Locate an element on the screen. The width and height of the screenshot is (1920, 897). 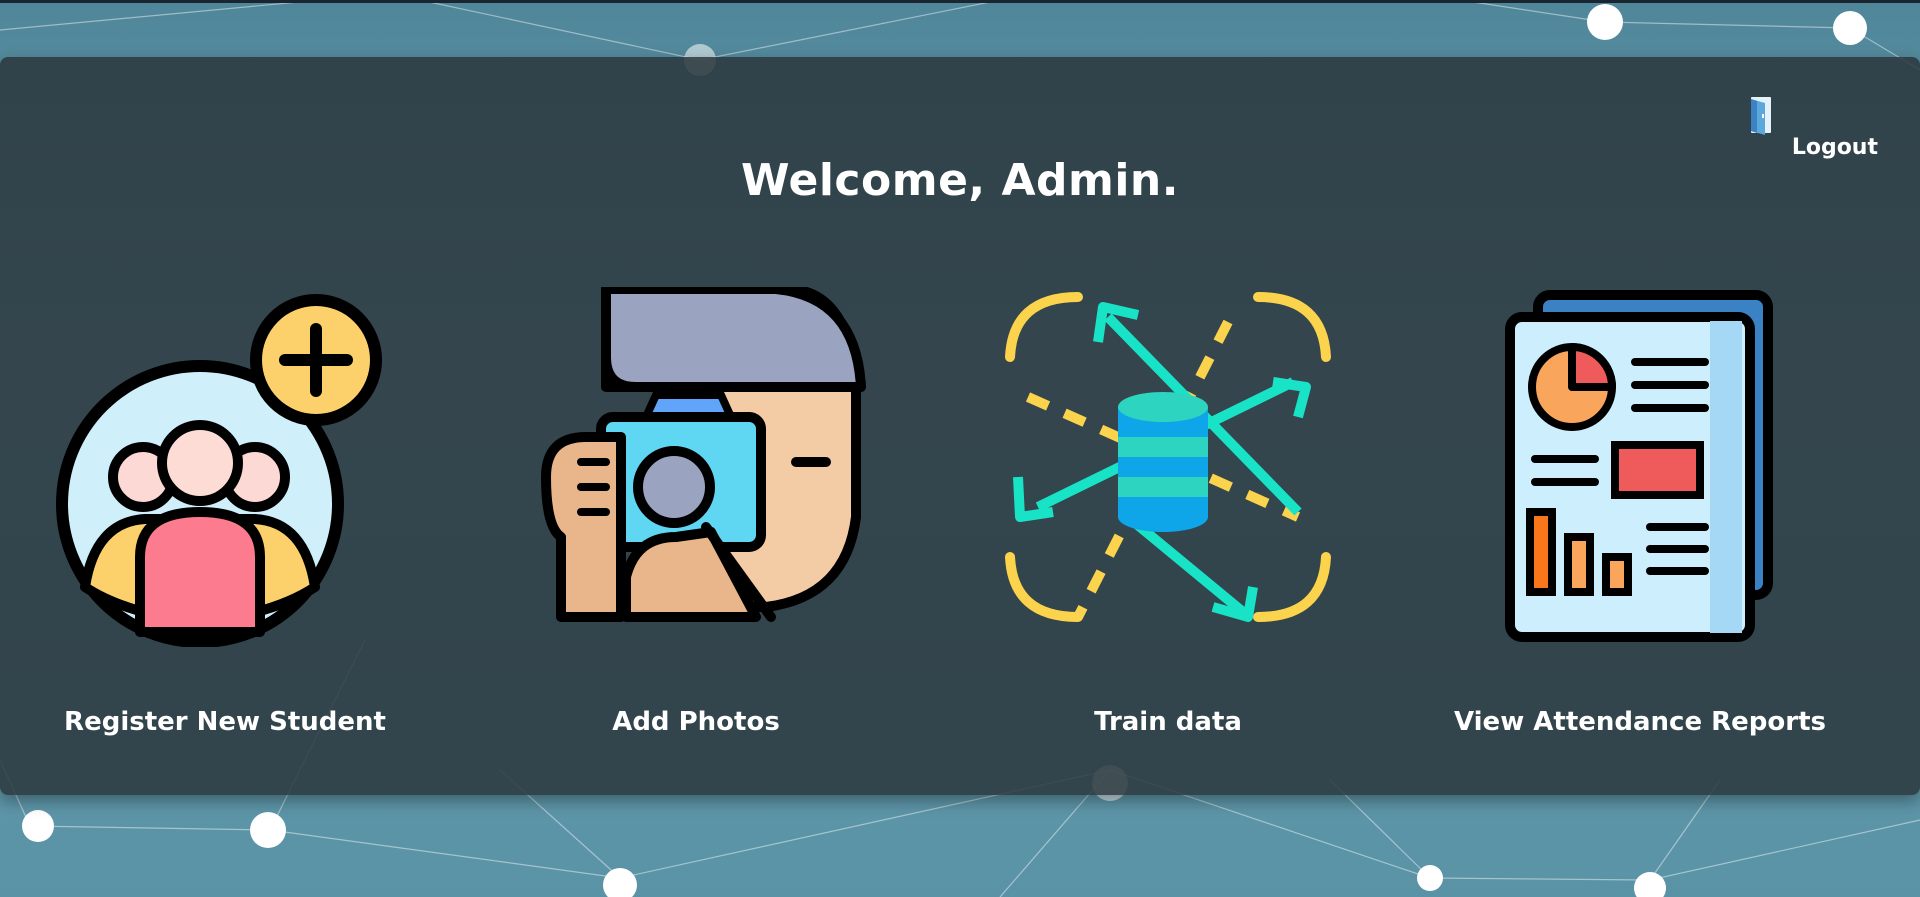
welcome-heading: Welcome, Admin. is located at coordinates (960, 180).